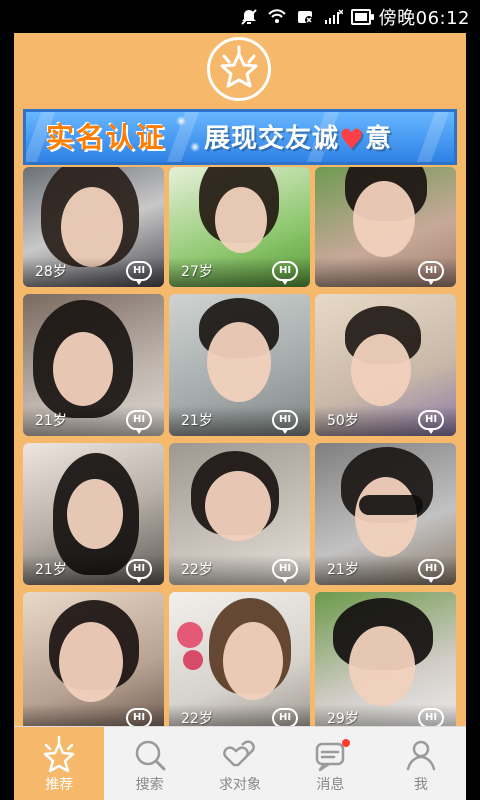  Describe the element at coordinates (272, 139) in the screenshot. I see `banner-slogan-text-1: 展现交友诚` at that location.